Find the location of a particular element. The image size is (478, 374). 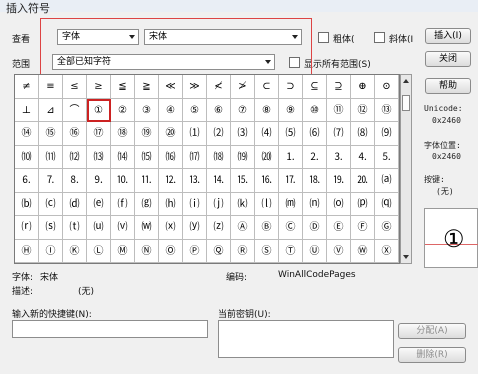

symbol-cell: Ⓓ is located at coordinates (315, 228).